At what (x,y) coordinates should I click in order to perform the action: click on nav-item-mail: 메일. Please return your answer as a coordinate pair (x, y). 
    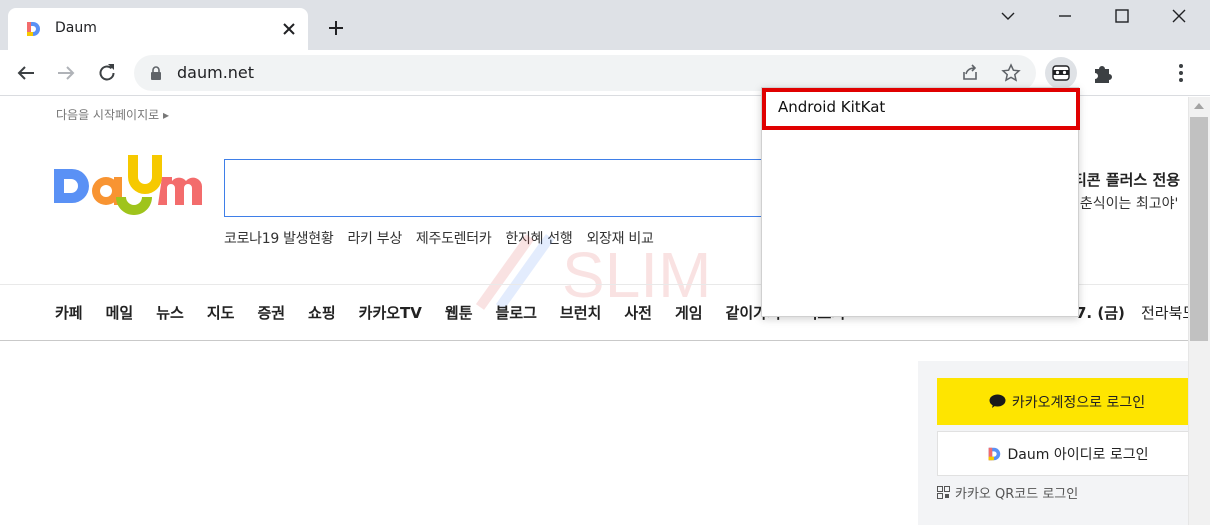
    Looking at the image, I should click on (120, 312).